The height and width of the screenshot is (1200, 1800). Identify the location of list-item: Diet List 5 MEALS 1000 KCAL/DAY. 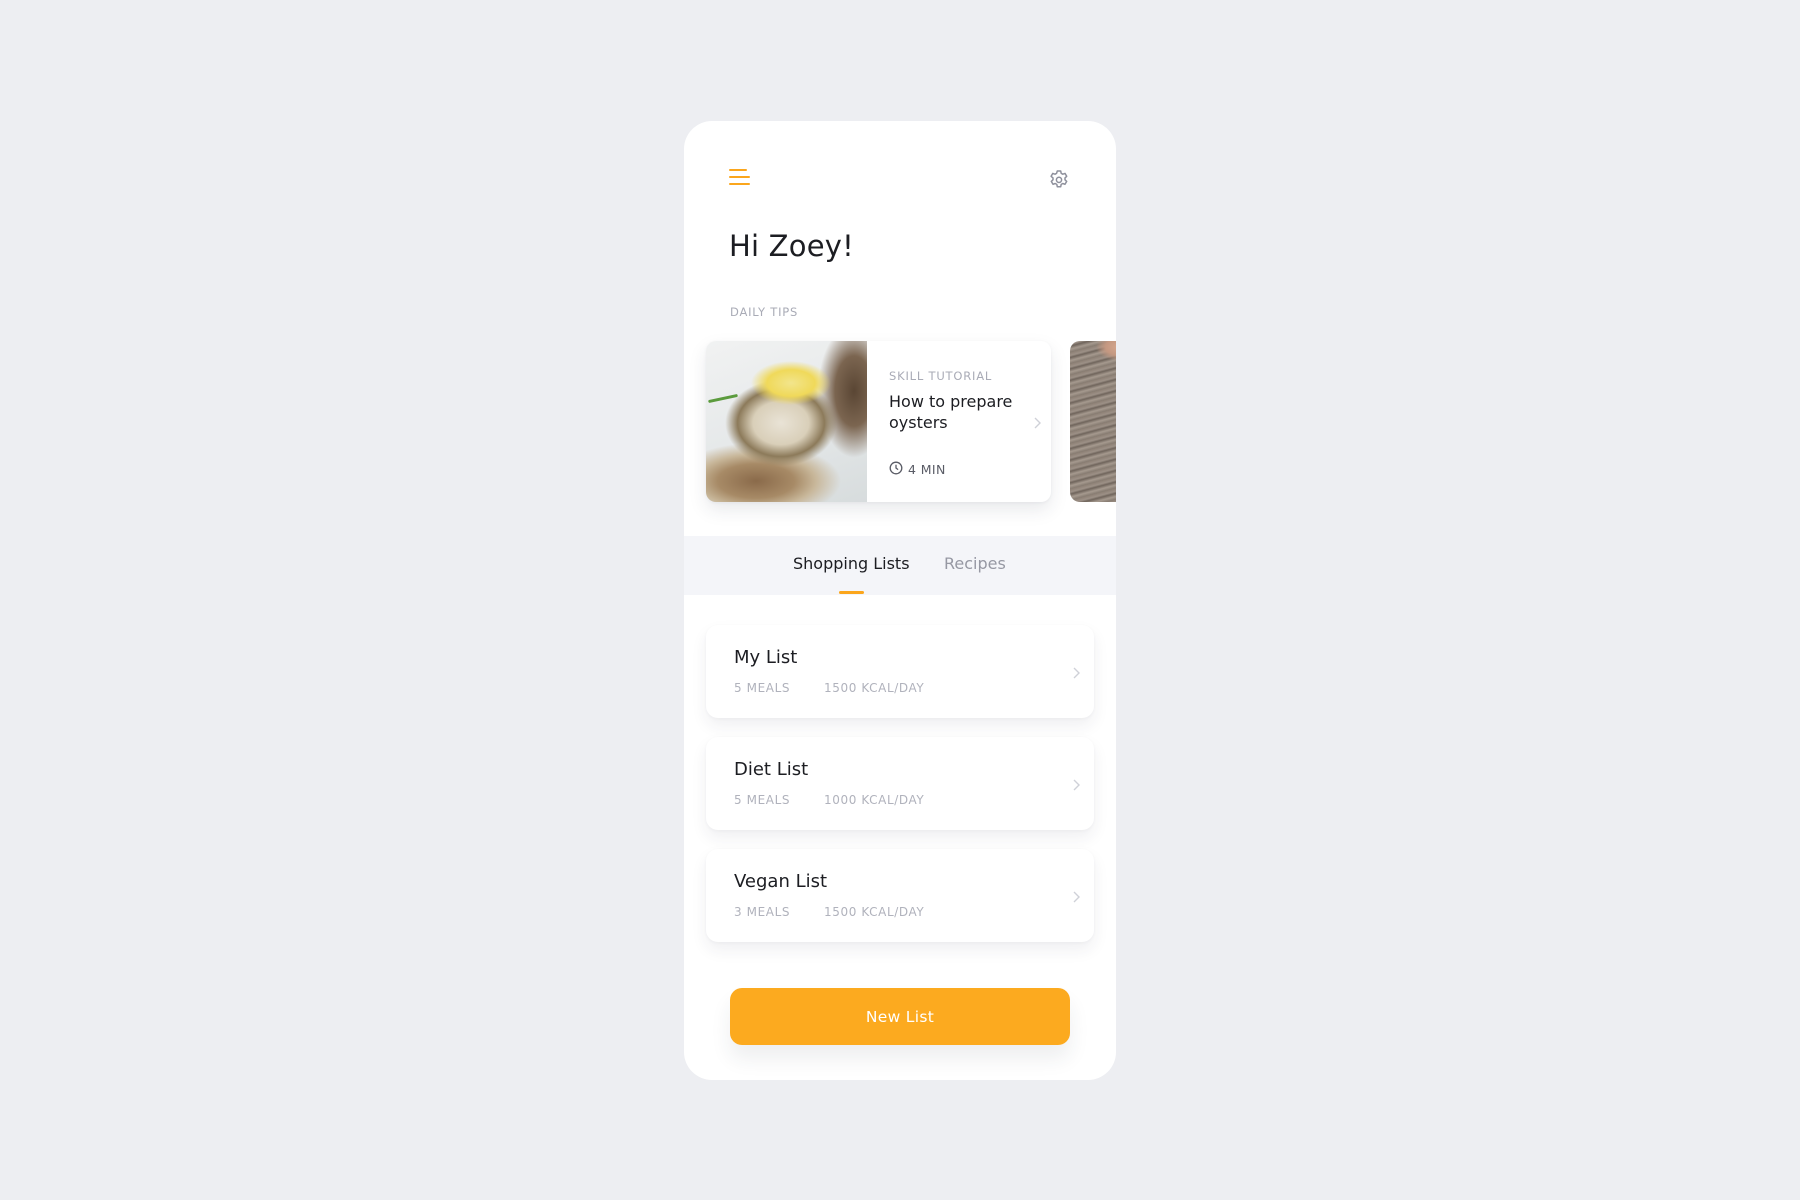
(900, 783).